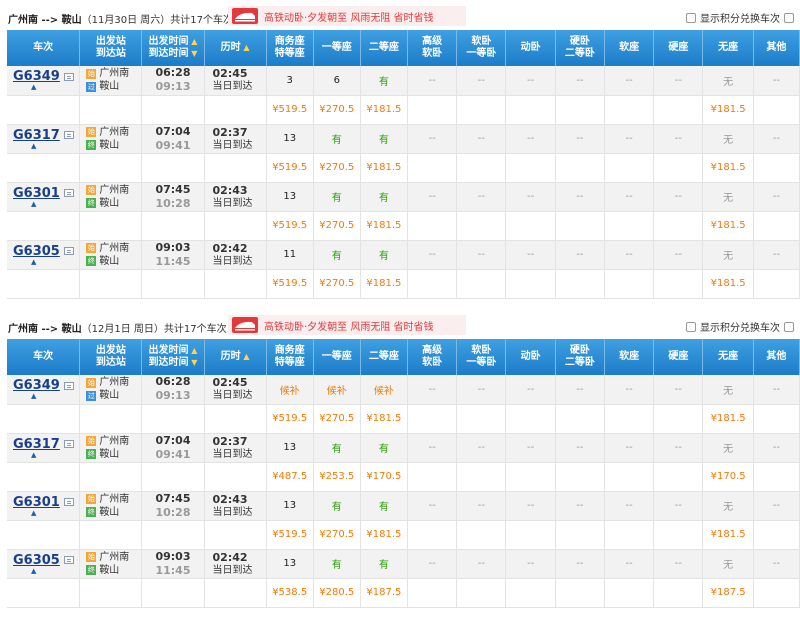 The height and width of the screenshot is (619, 800). What do you see at coordinates (230, 499) in the screenshot?
I see `duration: 02:43` at bounding box center [230, 499].